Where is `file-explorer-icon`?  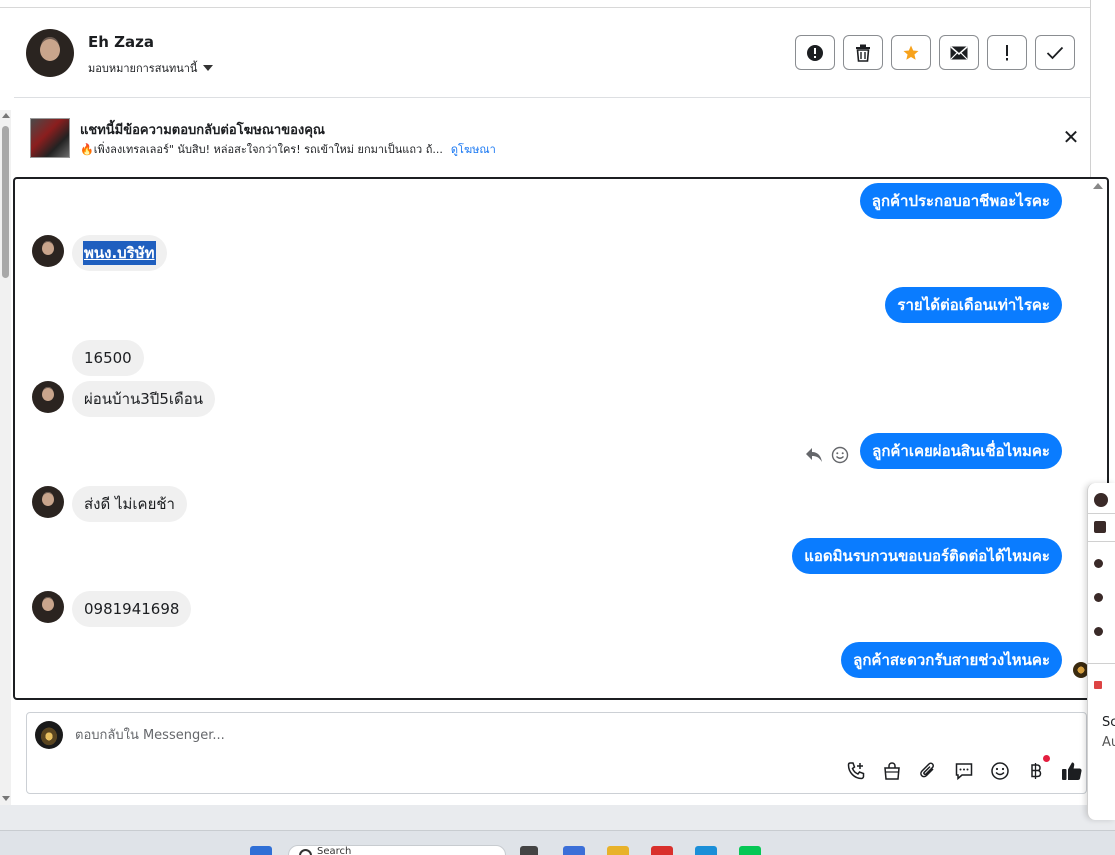 file-explorer-icon is located at coordinates (618, 850).